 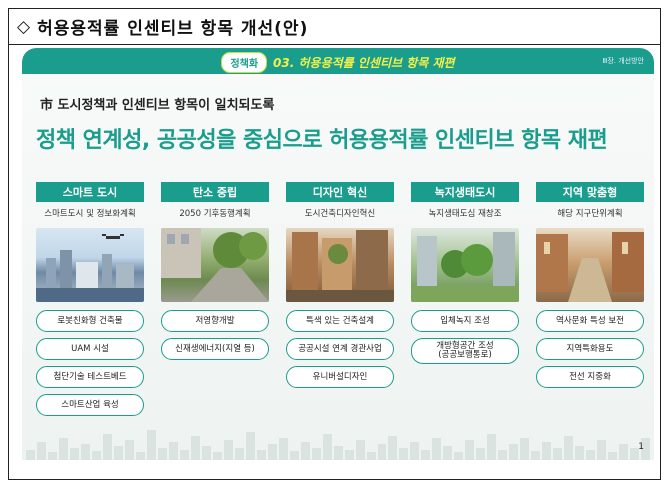 I want to click on local-custom-photo, so click(x=590, y=265).